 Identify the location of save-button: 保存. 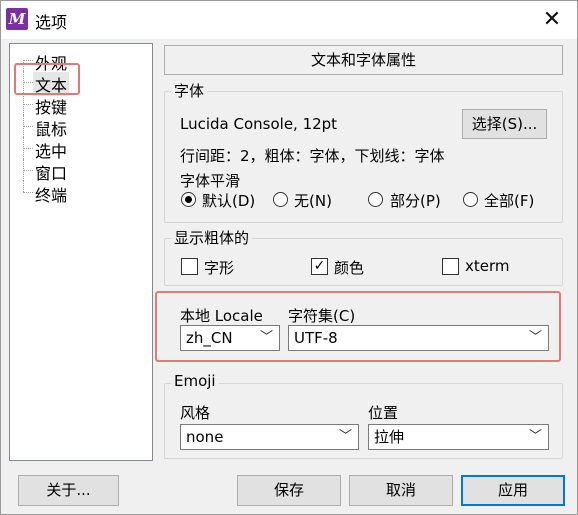
(289, 490).